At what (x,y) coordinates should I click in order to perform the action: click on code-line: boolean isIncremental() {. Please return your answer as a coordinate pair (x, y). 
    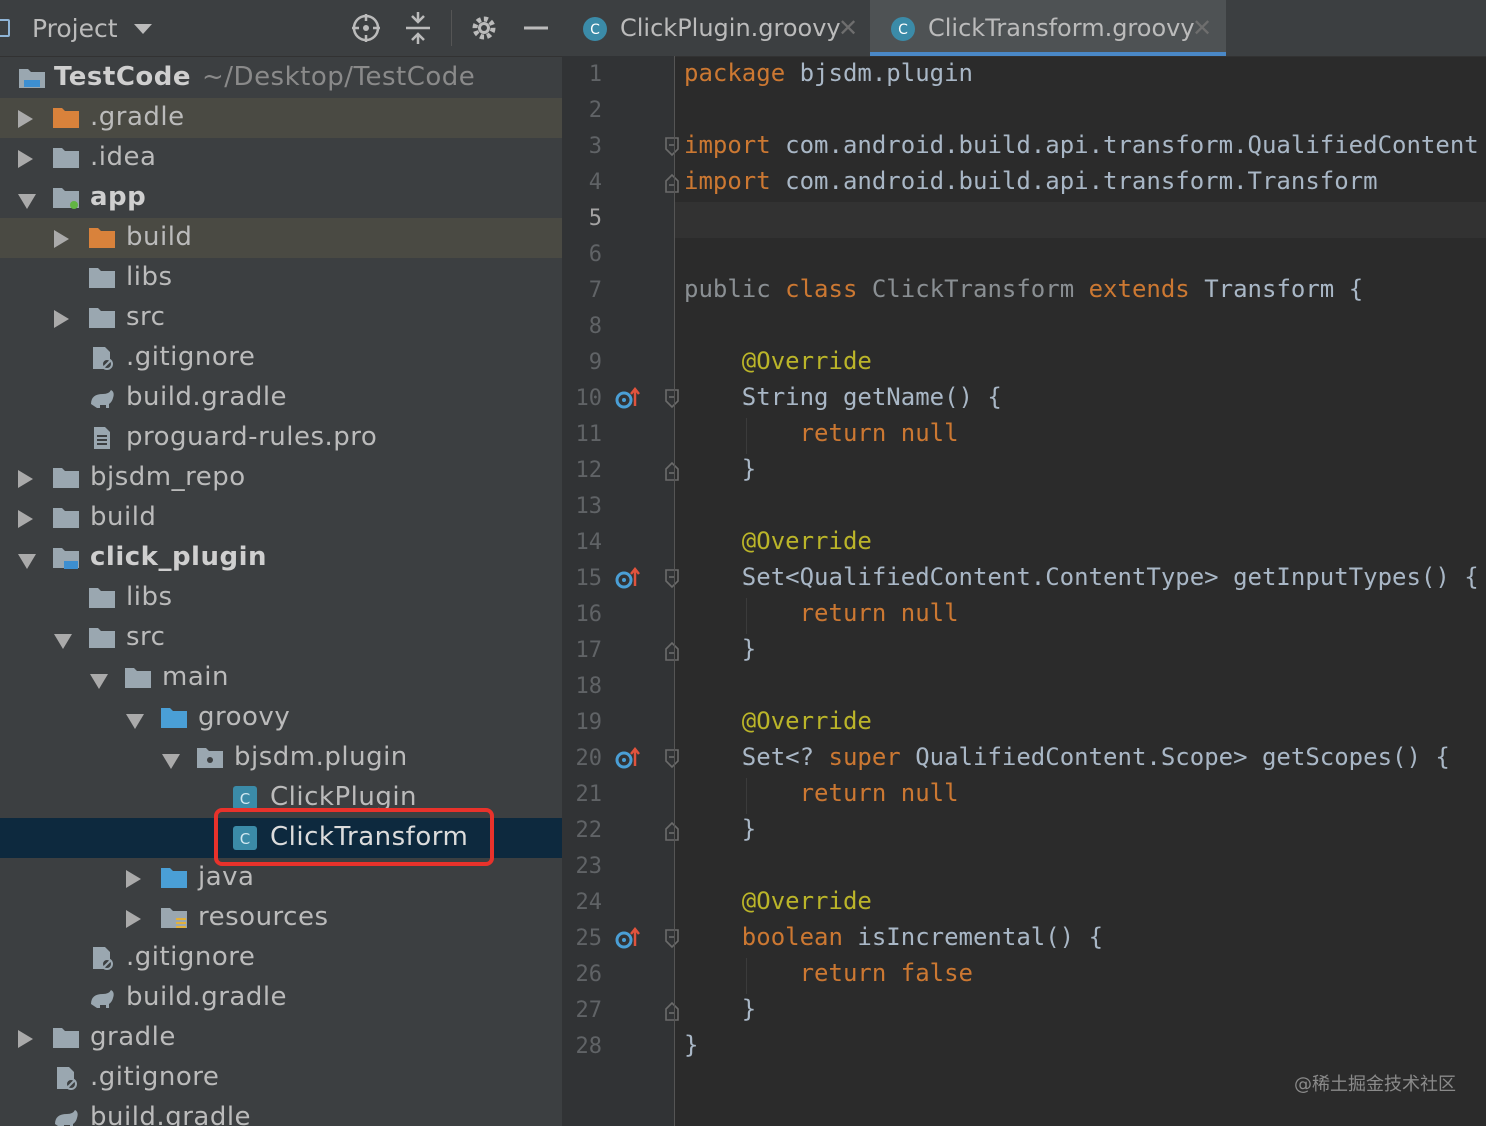
    Looking at the image, I should click on (893, 937).